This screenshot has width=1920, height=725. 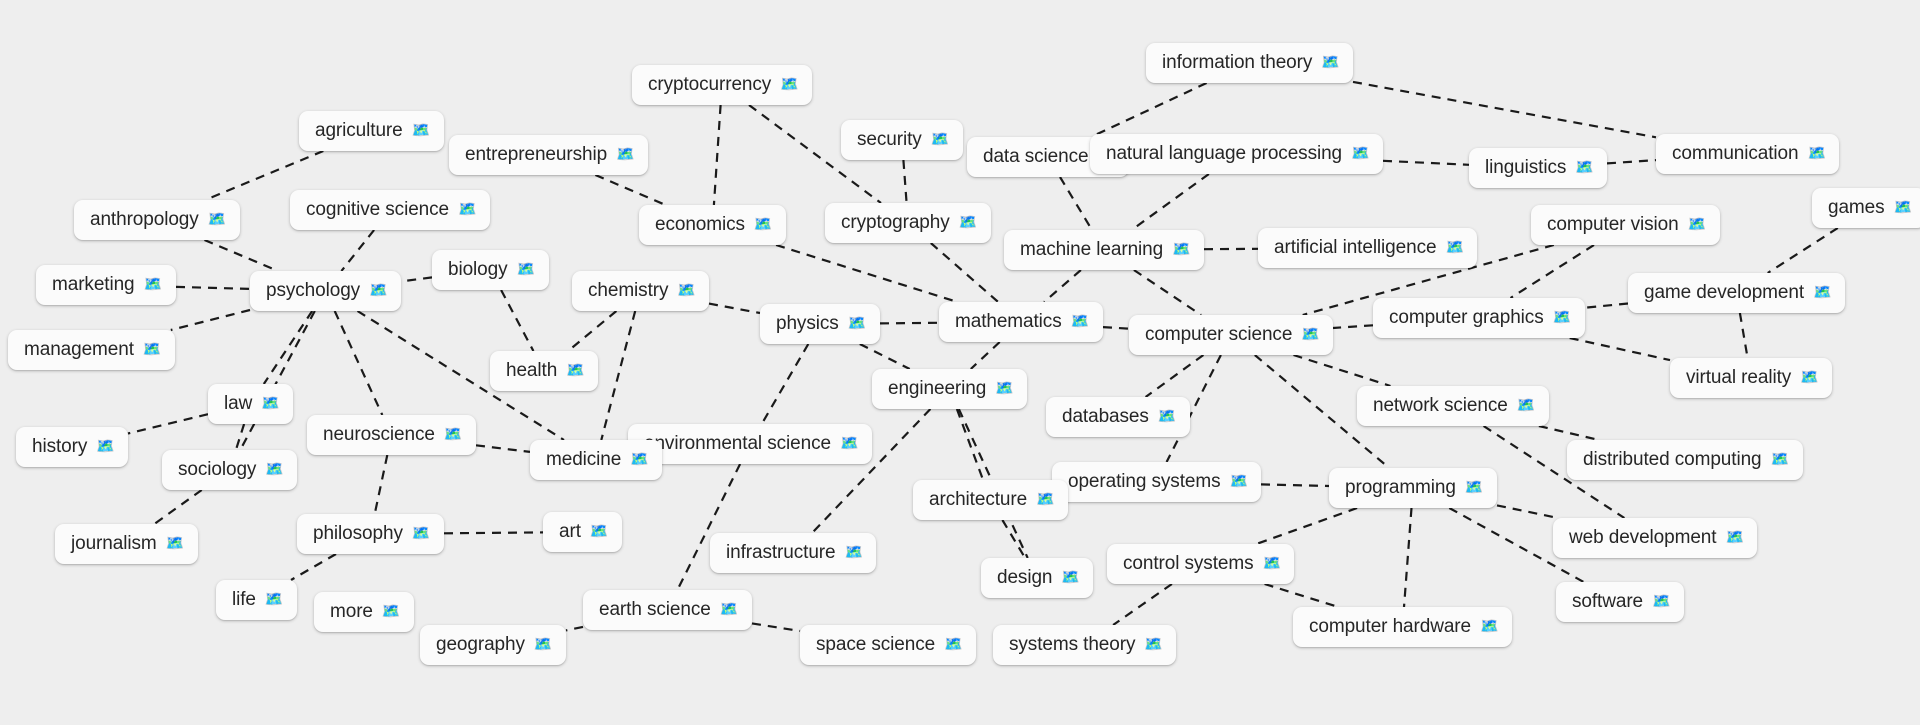 What do you see at coordinates (1104, 250) in the screenshot?
I see `graph-node-machine-learning: machine learning 🗺️` at bounding box center [1104, 250].